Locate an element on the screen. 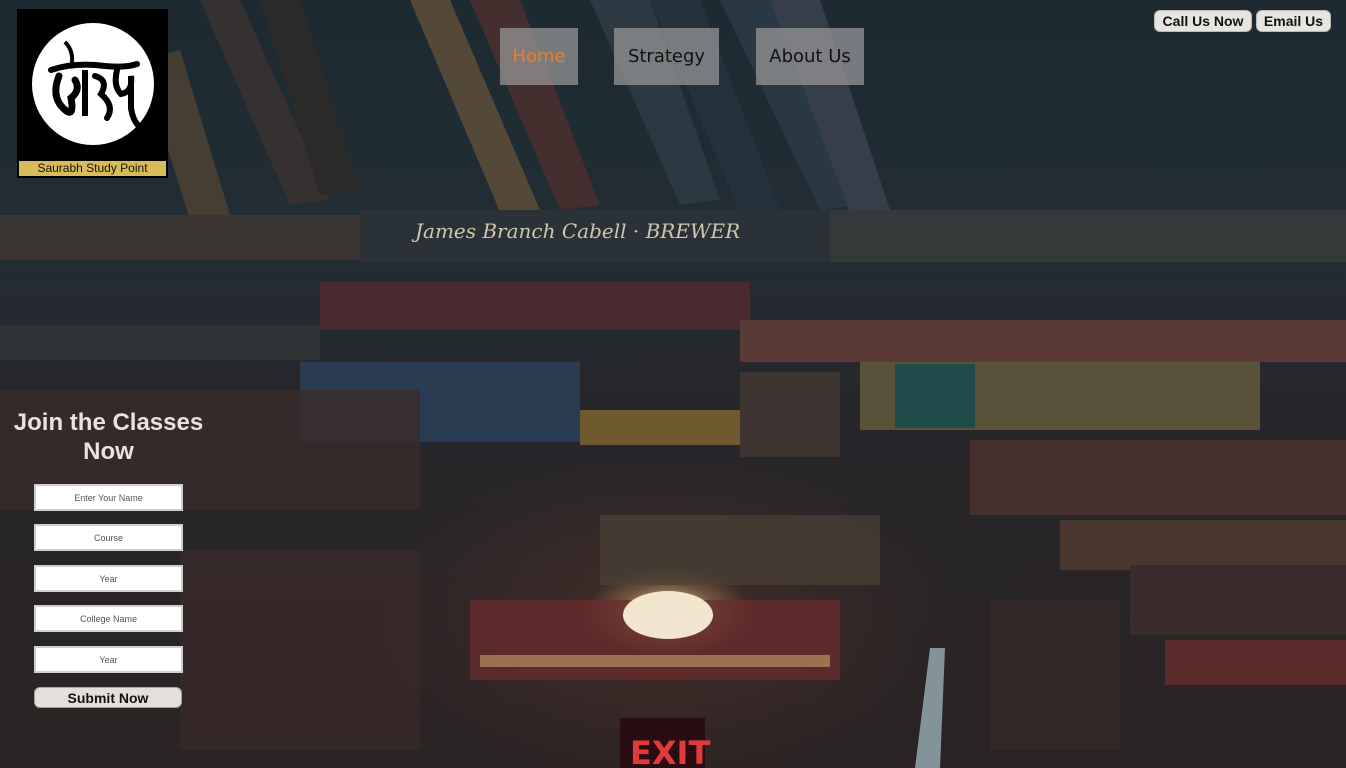  nav-item-about-us: About Us is located at coordinates (810, 56).